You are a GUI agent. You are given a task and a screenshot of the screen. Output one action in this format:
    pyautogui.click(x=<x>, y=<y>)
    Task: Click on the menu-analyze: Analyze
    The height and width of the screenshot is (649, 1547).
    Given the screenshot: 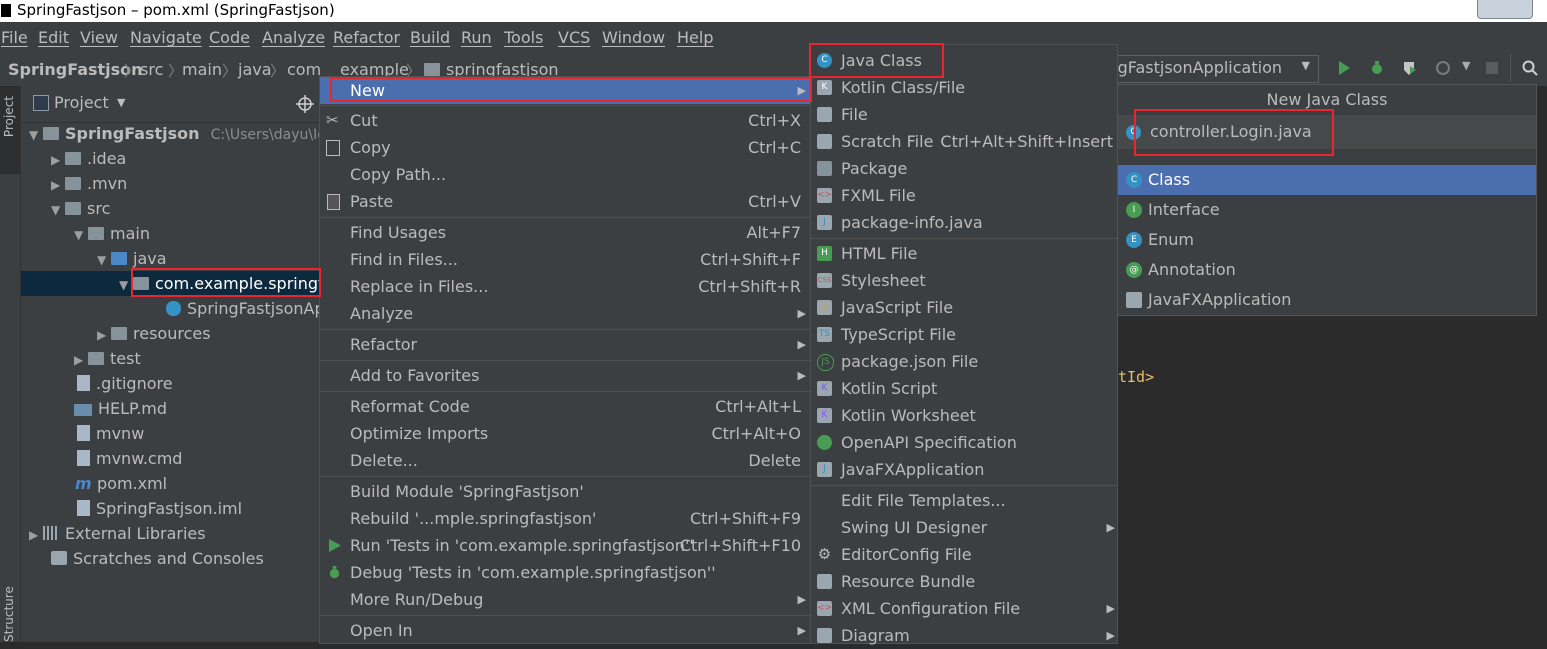 What is the action you would take?
    pyautogui.click(x=293, y=37)
    